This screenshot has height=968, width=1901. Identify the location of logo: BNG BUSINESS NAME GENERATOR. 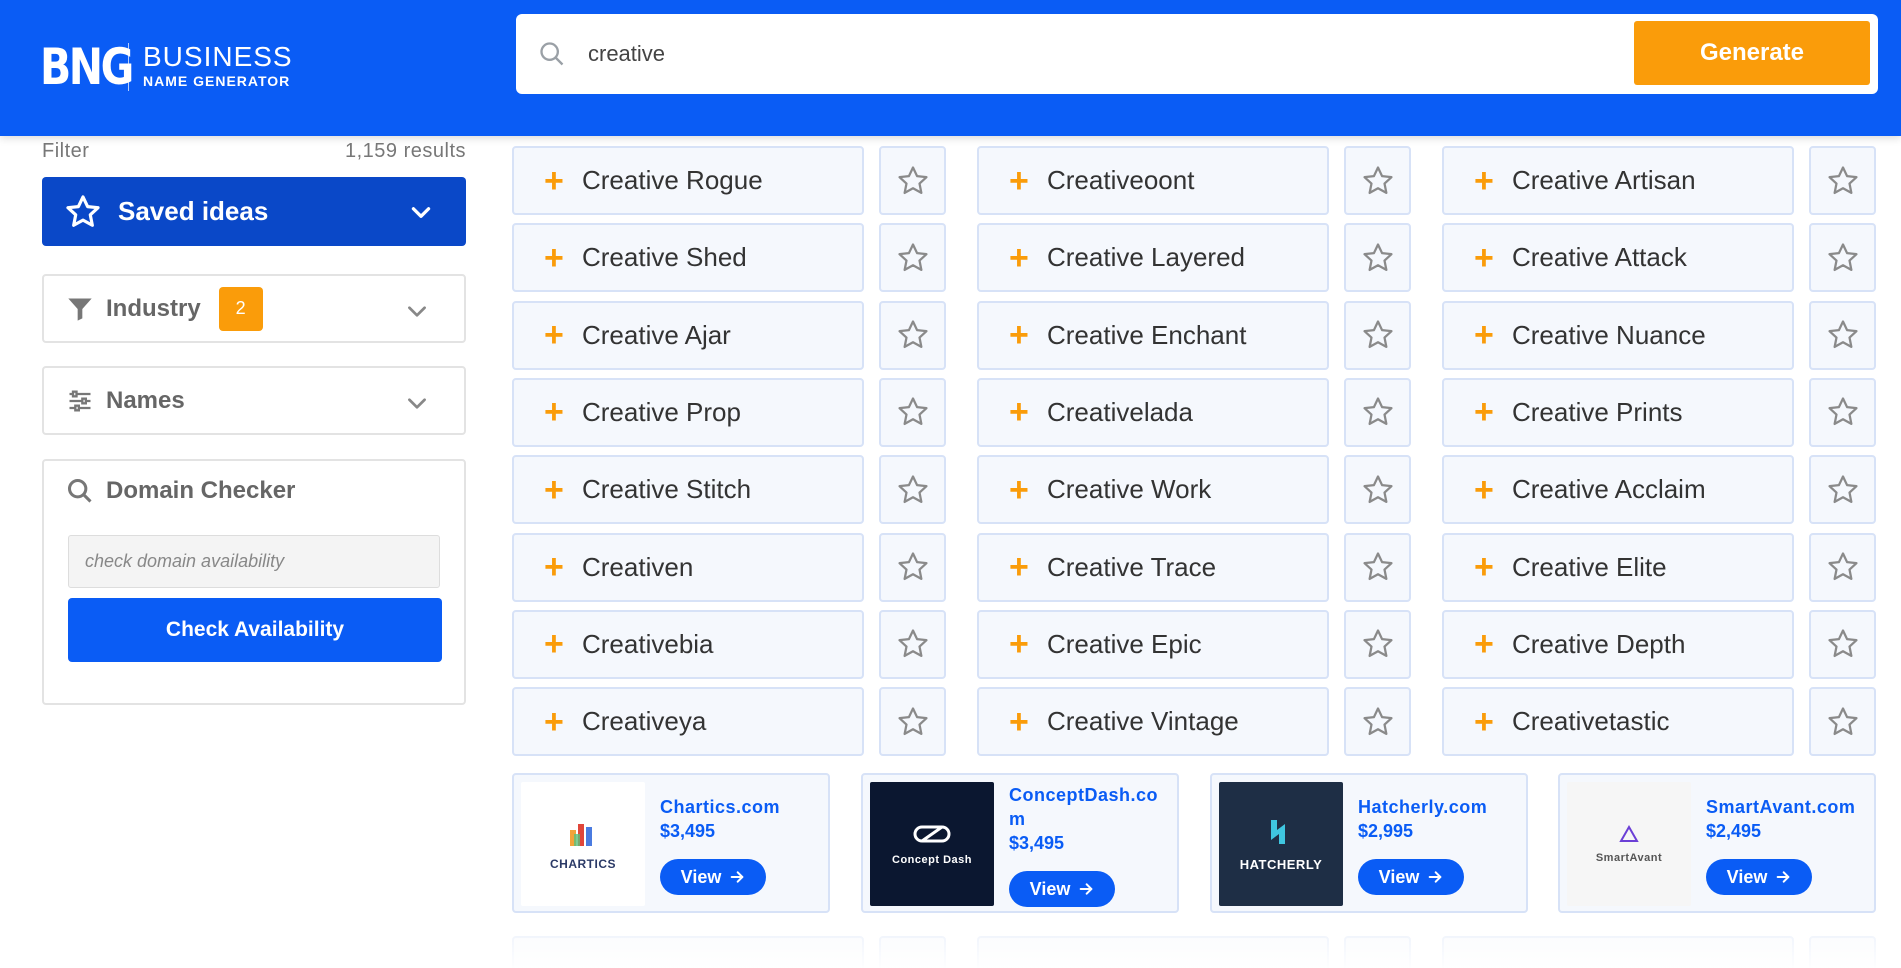
(166, 67).